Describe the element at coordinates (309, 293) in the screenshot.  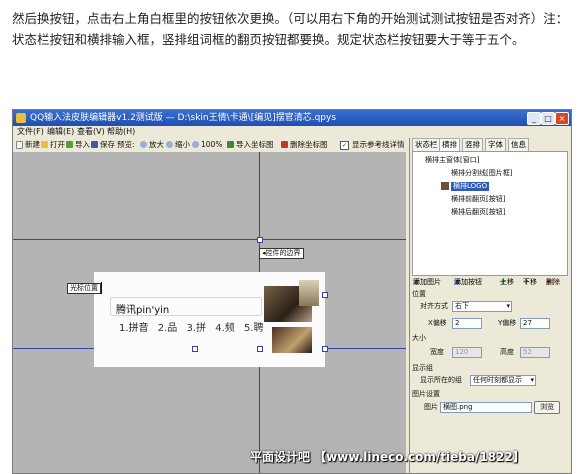
I see `logo-photo-side` at that location.